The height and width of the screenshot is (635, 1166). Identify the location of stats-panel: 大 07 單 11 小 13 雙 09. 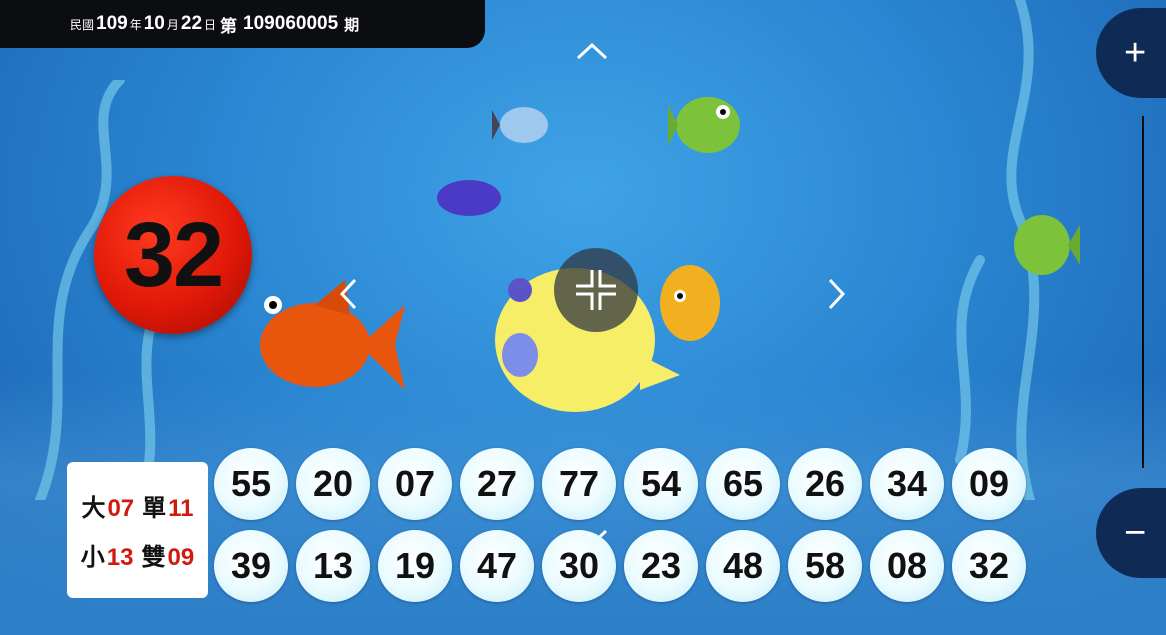
(137, 530).